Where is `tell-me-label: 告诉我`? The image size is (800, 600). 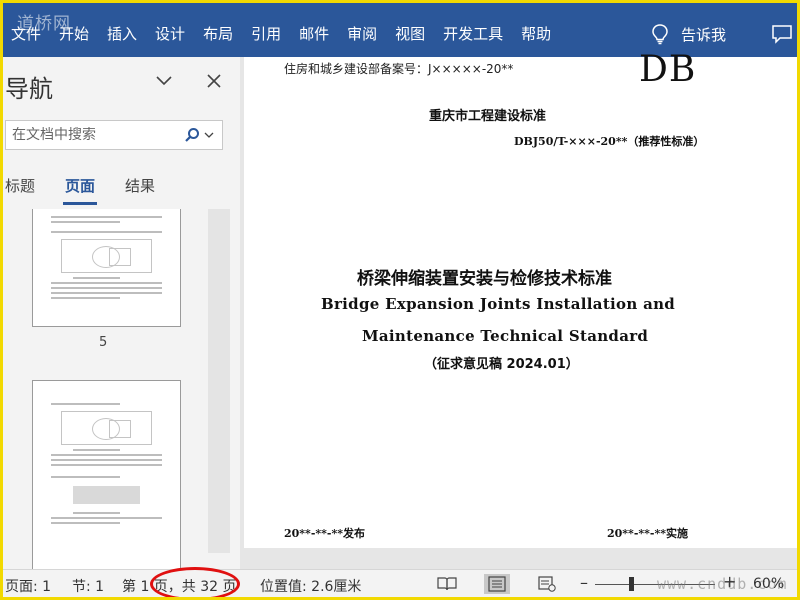
tell-me-label: 告诉我 is located at coordinates (704, 34).